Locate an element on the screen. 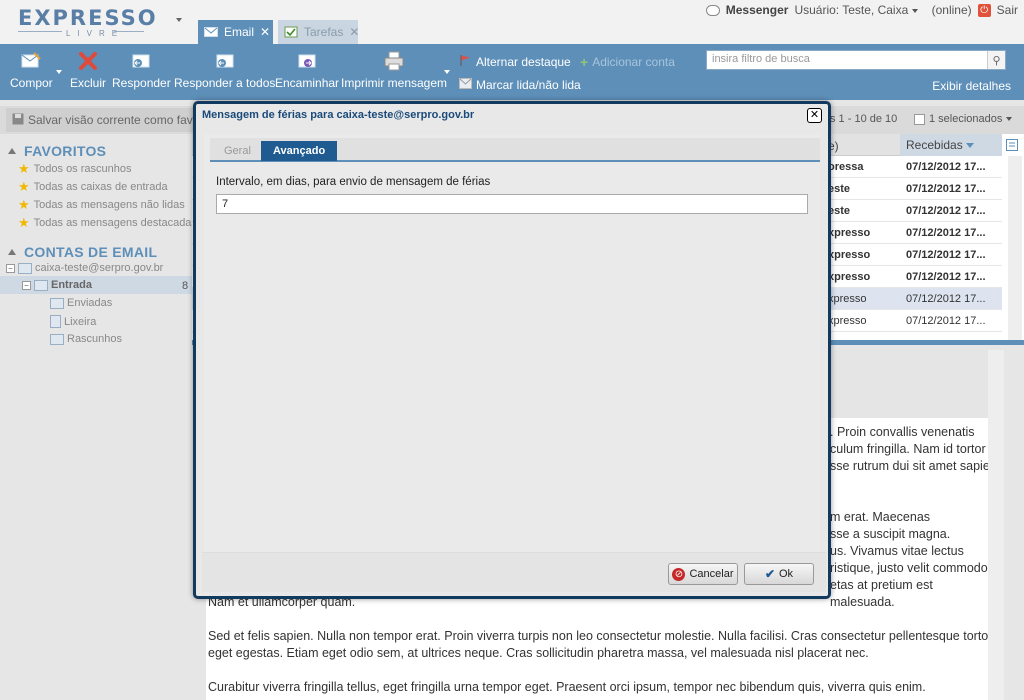  logo-menu-caret-icon is located at coordinates (179, 20).